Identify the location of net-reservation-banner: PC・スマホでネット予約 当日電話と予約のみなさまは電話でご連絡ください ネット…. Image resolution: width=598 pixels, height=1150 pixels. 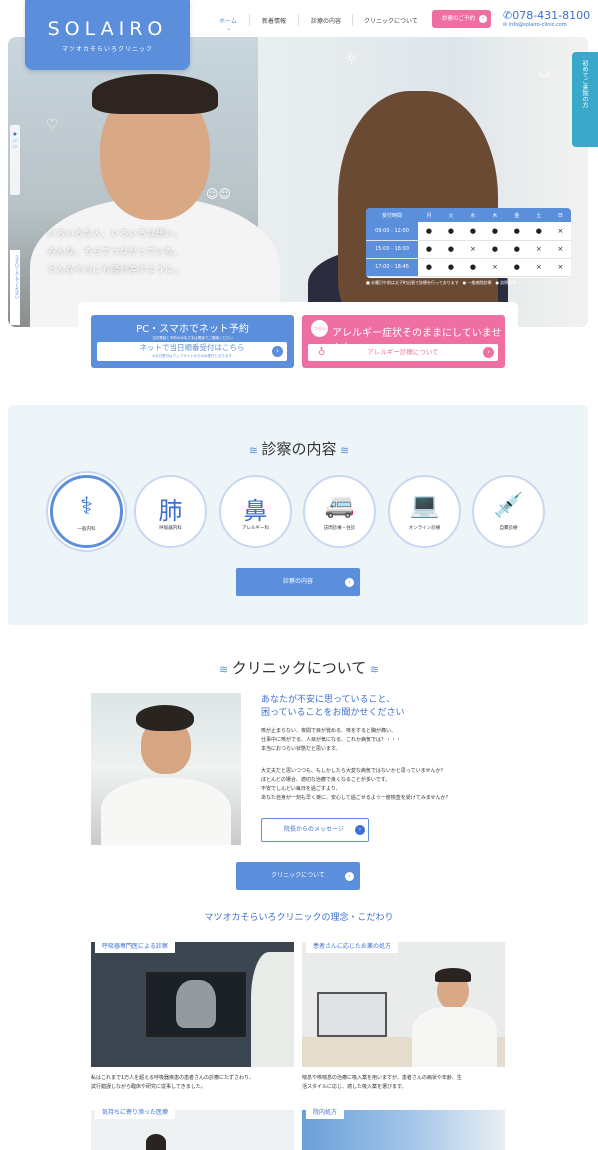
(192, 341).